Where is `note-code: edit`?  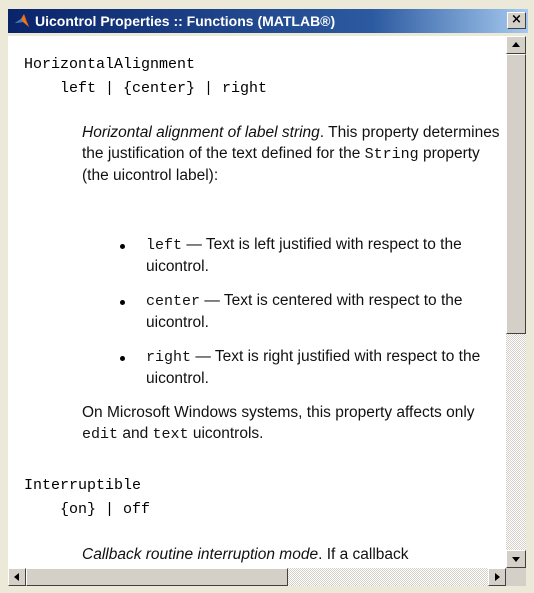 note-code: edit is located at coordinates (100, 434).